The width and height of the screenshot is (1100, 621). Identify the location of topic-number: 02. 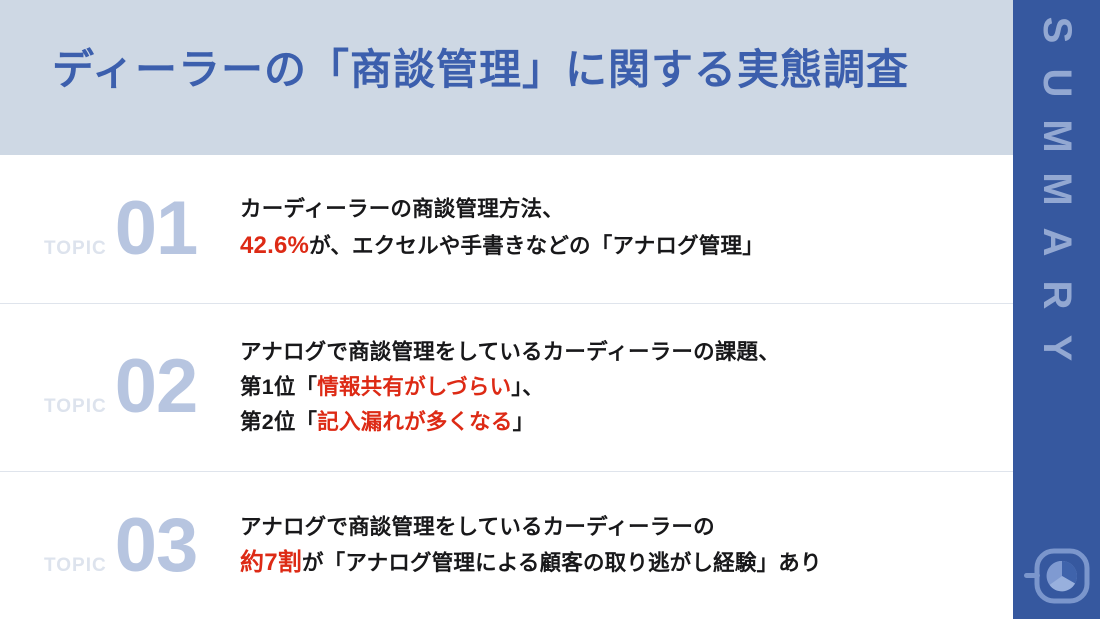
(156, 387).